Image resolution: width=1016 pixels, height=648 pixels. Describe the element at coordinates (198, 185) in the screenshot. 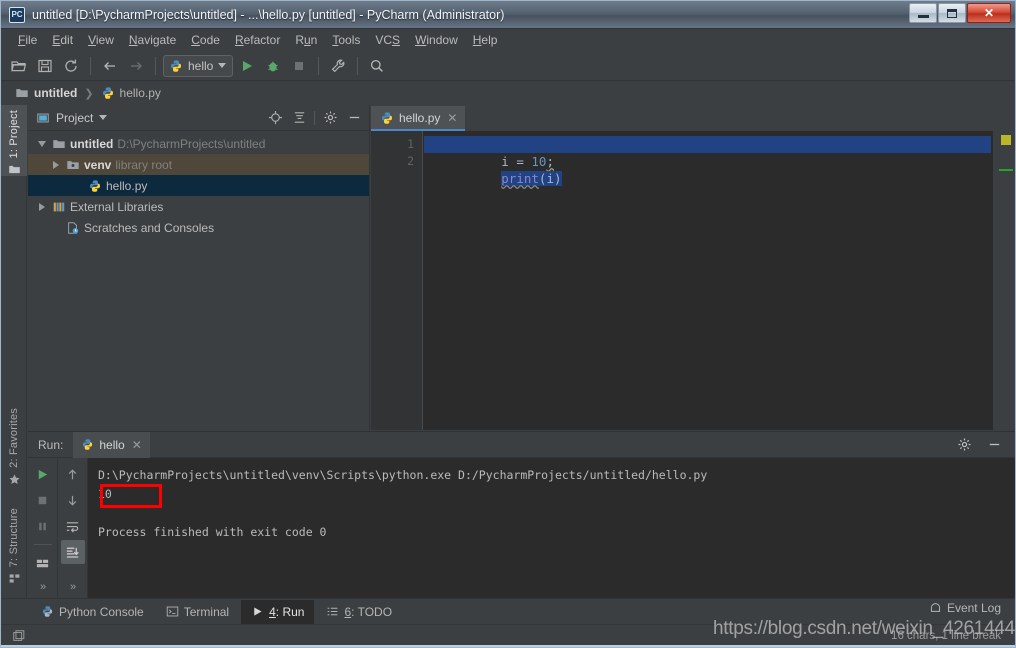

I see `tree-row-hello-py: hello.py` at that location.